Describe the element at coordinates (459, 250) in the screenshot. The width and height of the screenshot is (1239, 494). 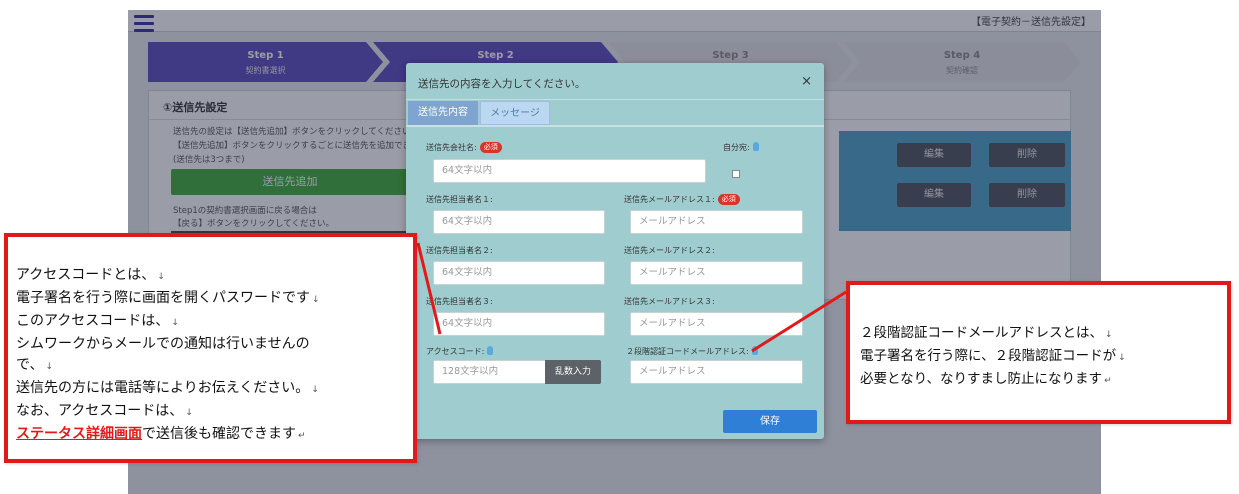
I see `person2-label: 送信先担当者名２:` at that location.